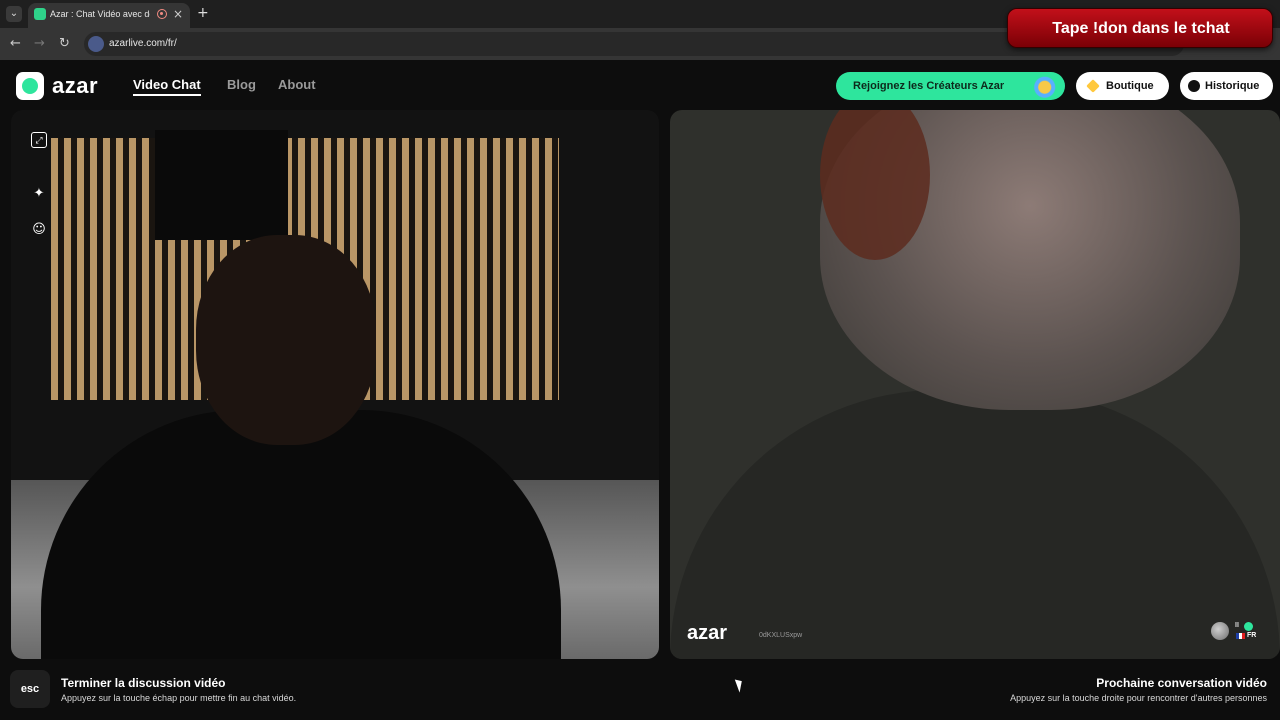 The height and width of the screenshot is (720, 1280). What do you see at coordinates (167, 86) in the screenshot?
I see `nav-video-chat: Video Chat` at bounding box center [167, 86].